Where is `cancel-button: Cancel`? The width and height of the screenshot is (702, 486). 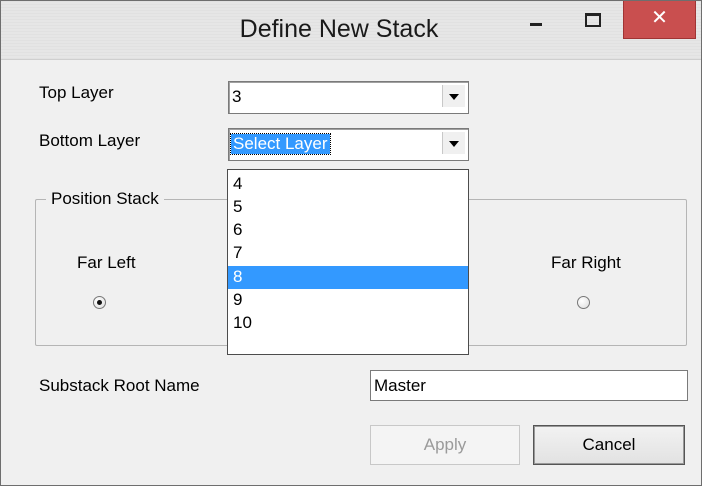
cancel-button: Cancel is located at coordinates (609, 445).